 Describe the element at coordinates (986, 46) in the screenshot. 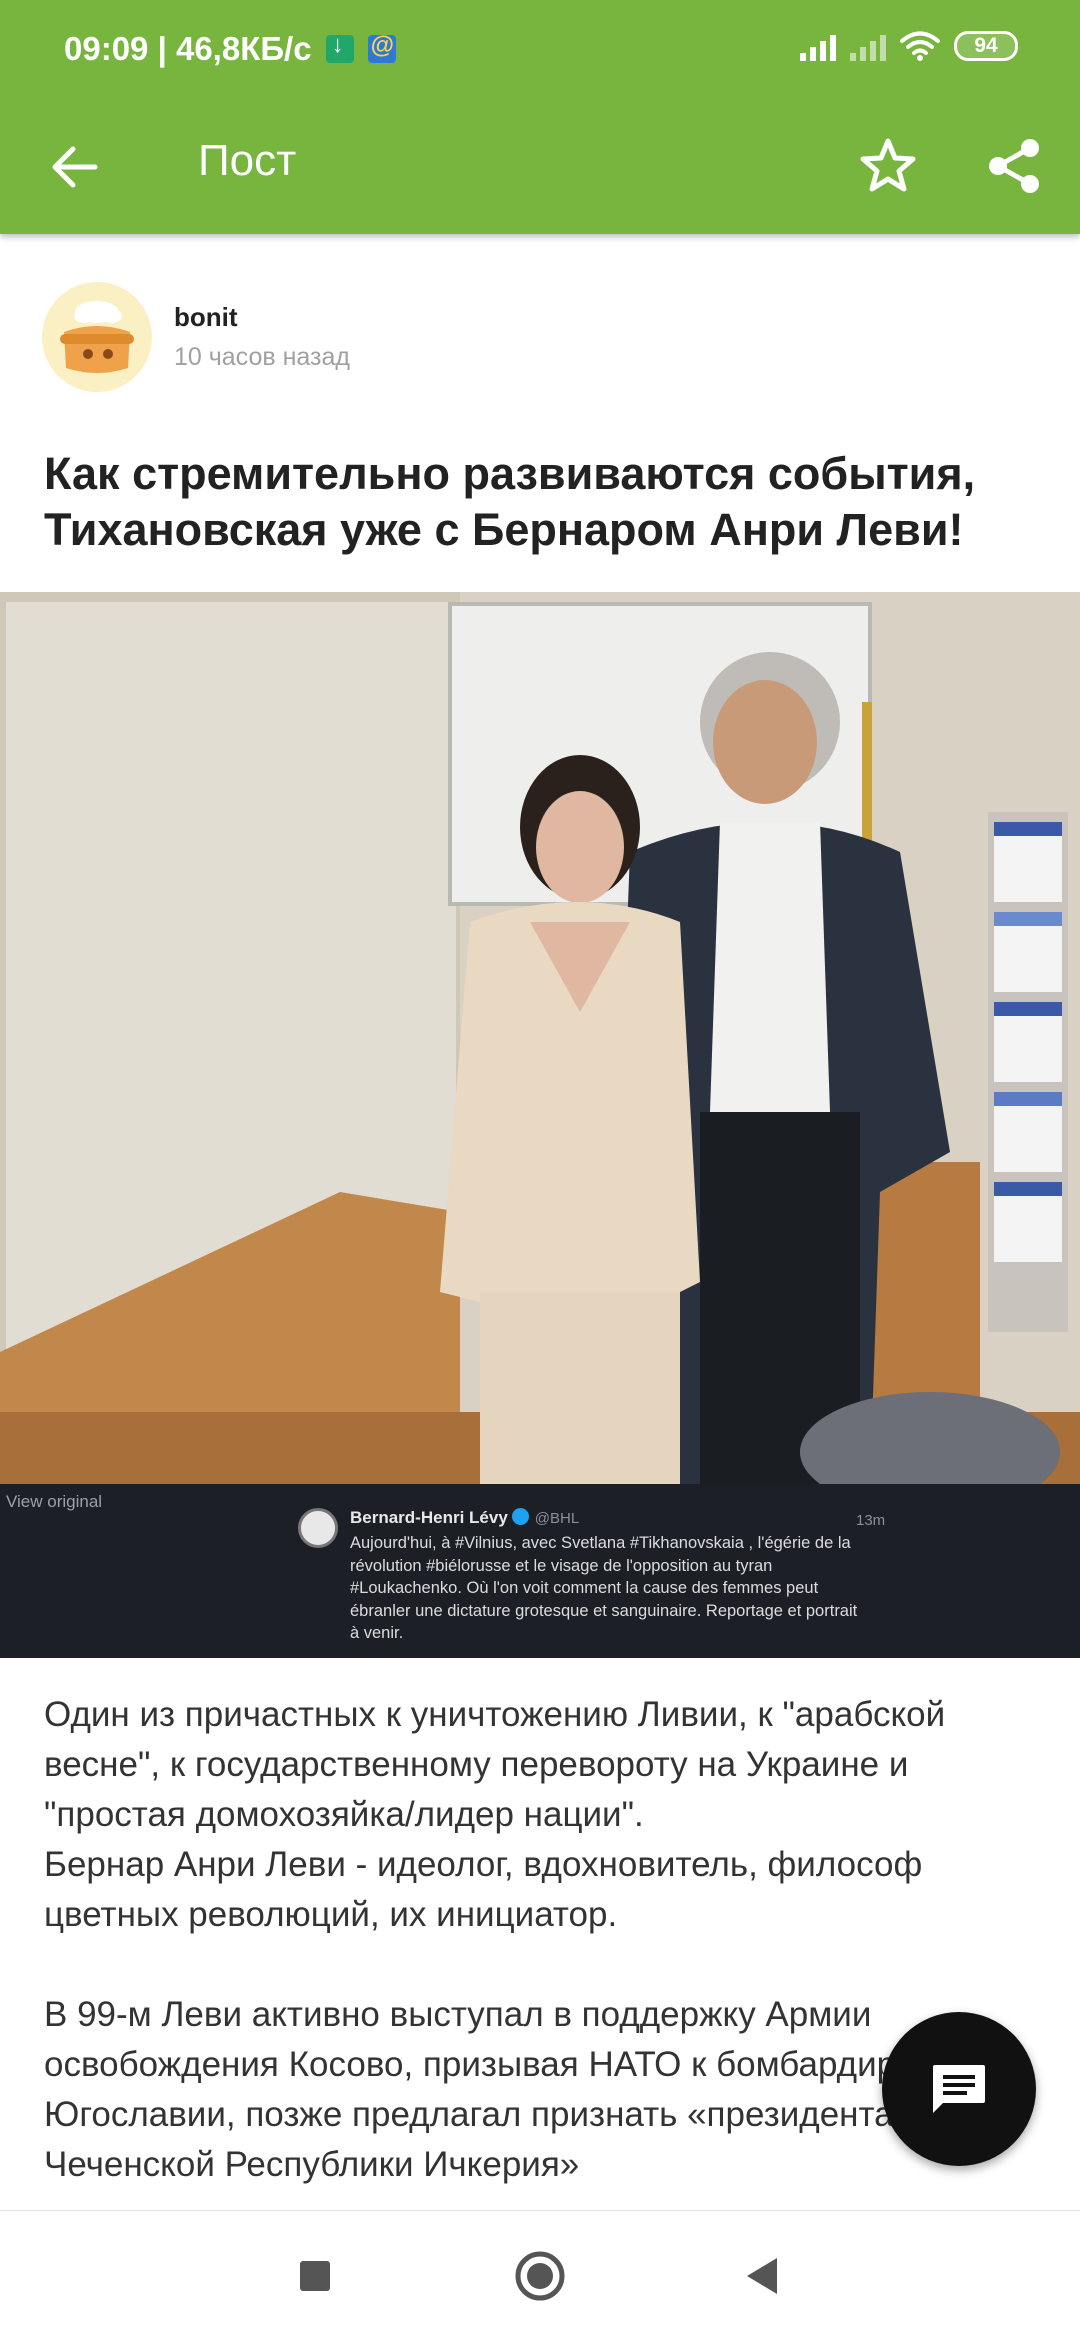

I see `battery-indicator: 94` at that location.